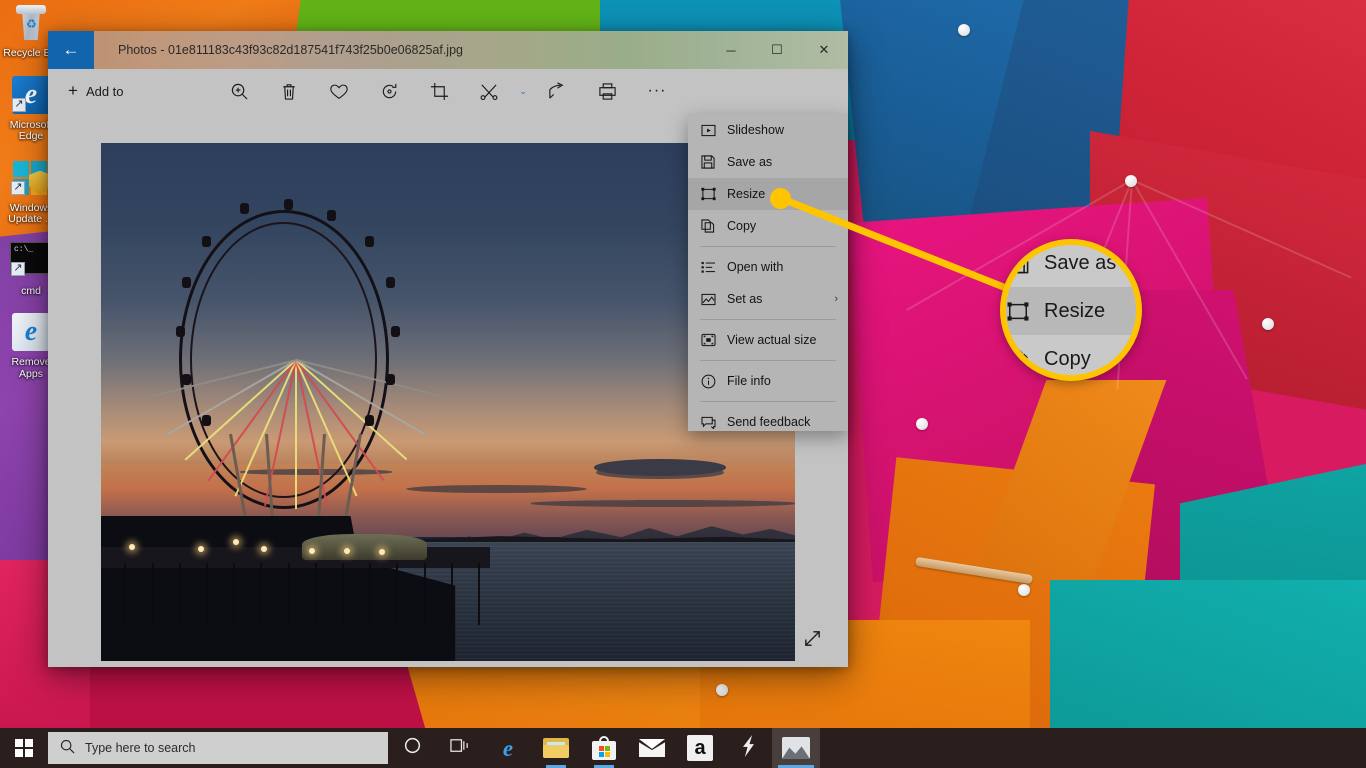 The image size is (1366, 768). Describe the element at coordinates (708, 381) in the screenshot. I see `info-icon` at that location.